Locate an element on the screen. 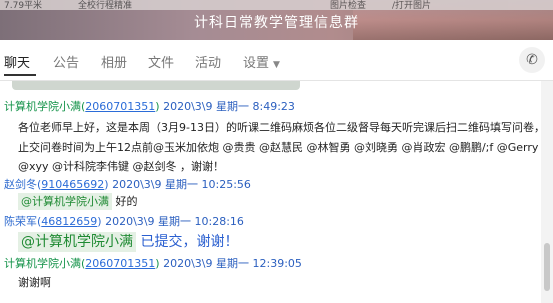 The height and width of the screenshot is (303, 553). message-body: @计算机学院小满 已提交，谢谢！ is located at coordinates (128, 241).